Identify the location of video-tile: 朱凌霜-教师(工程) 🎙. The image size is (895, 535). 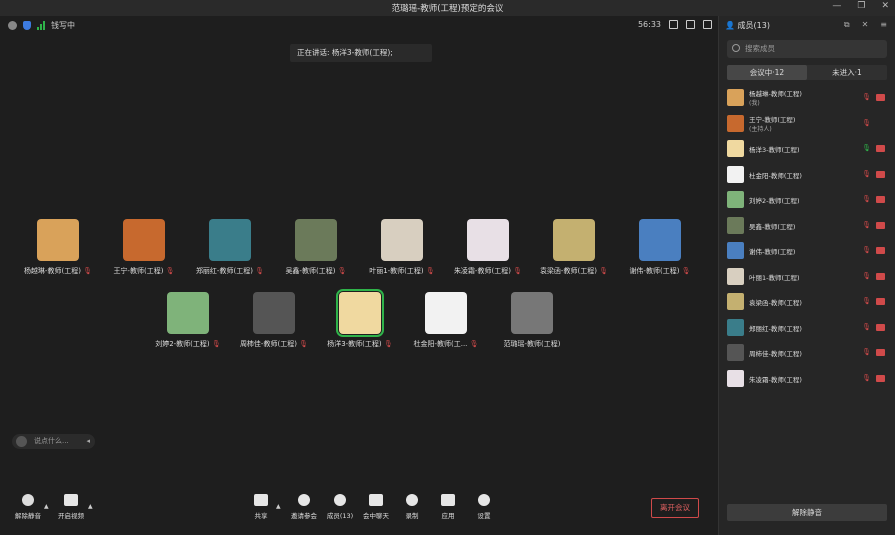
(488, 247).